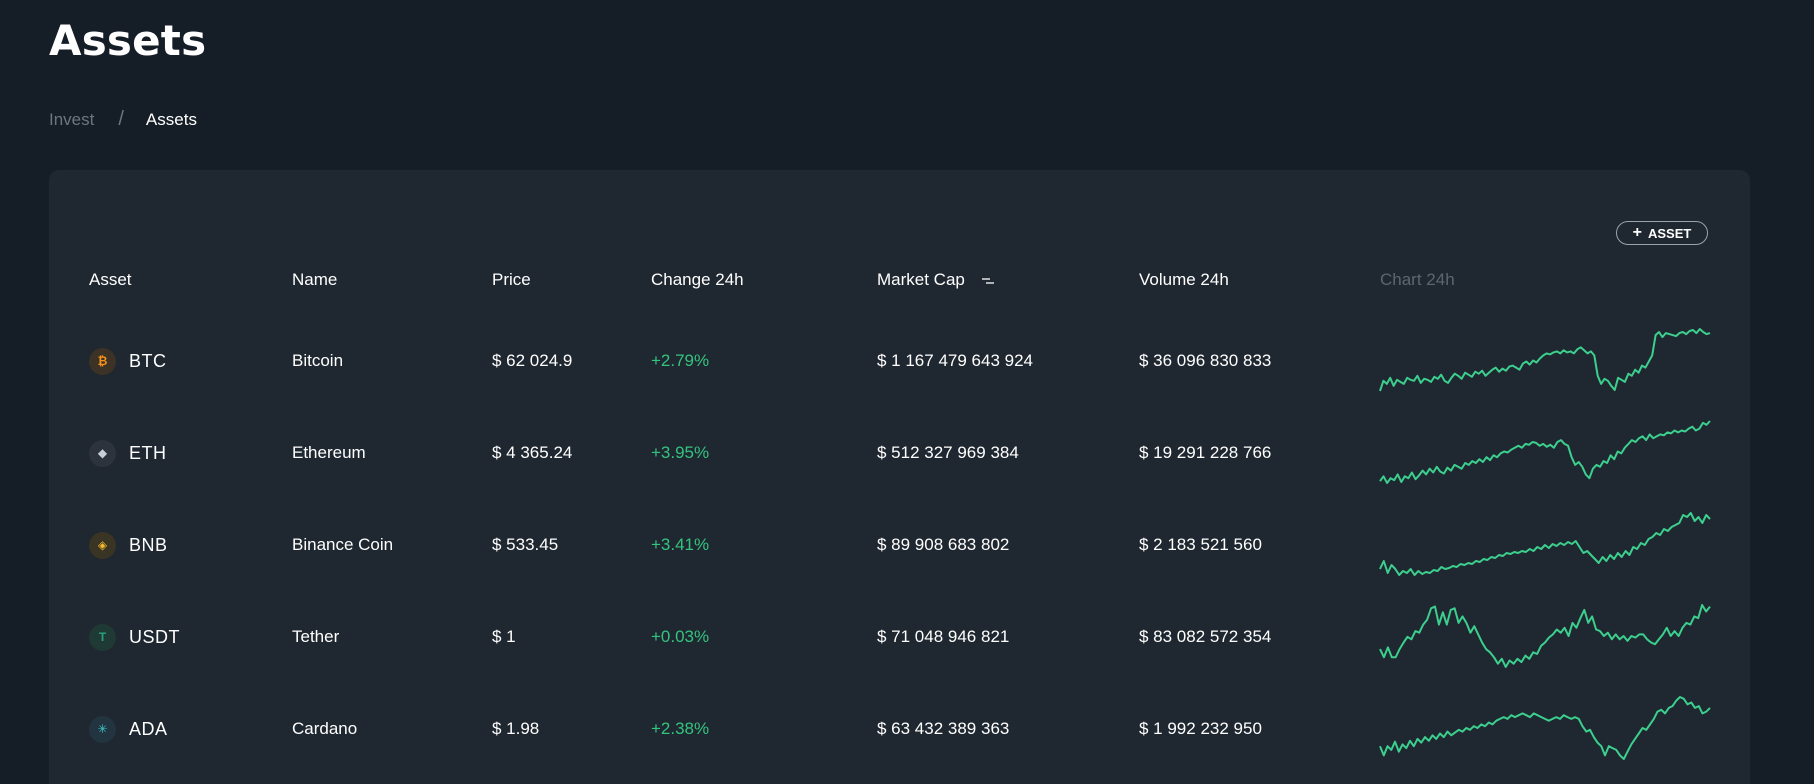 The width and height of the screenshot is (1814, 784). Describe the element at coordinates (148, 452) in the screenshot. I see `asset-symbol: ETH` at that location.